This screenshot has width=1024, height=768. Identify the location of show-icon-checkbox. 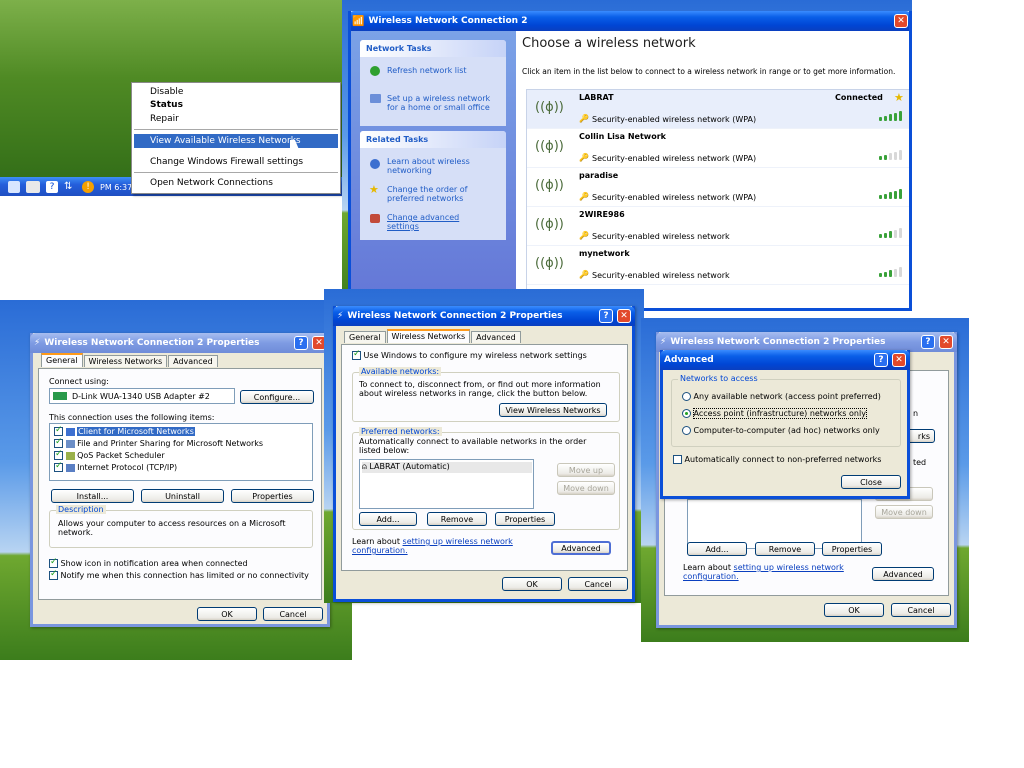
(53, 562).